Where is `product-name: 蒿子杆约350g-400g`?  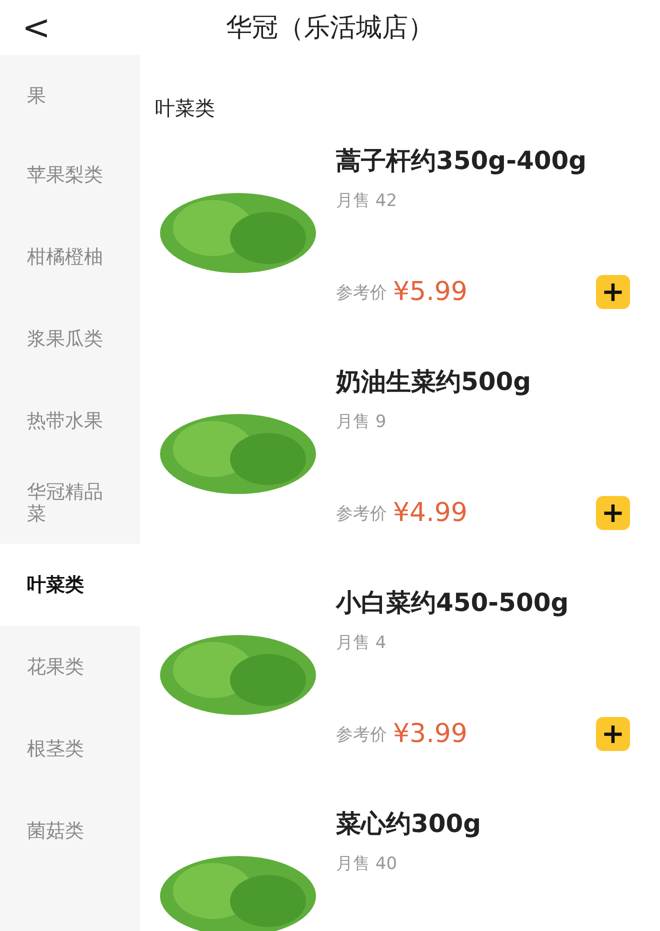
product-name: 蒿子杆约350g-400g is located at coordinates (462, 161).